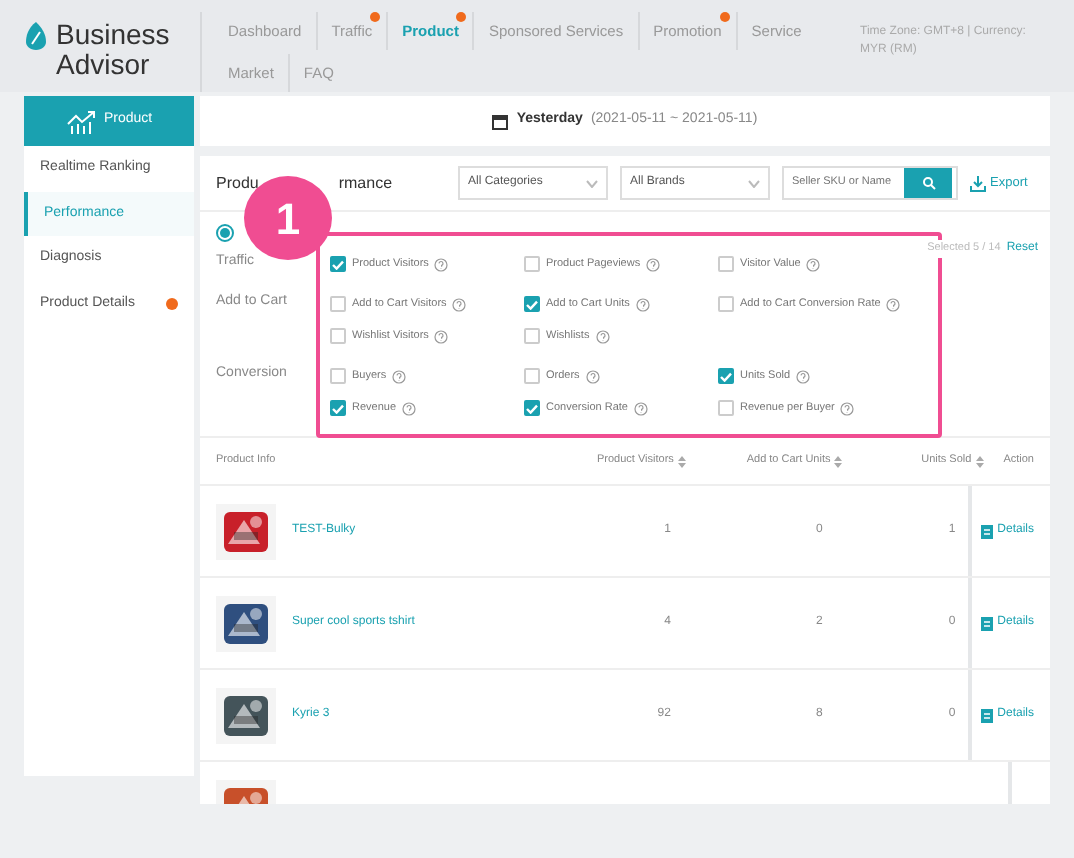 The image size is (1074, 858). I want to click on chart-icon, so click(81, 121).